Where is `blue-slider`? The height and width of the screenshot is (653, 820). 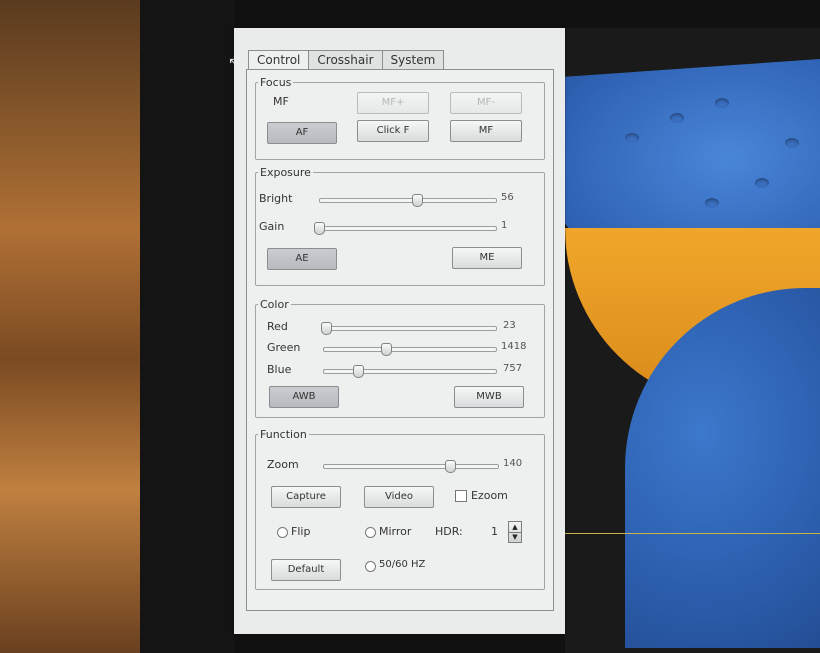
blue-slider is located at coordinates (410, 371).